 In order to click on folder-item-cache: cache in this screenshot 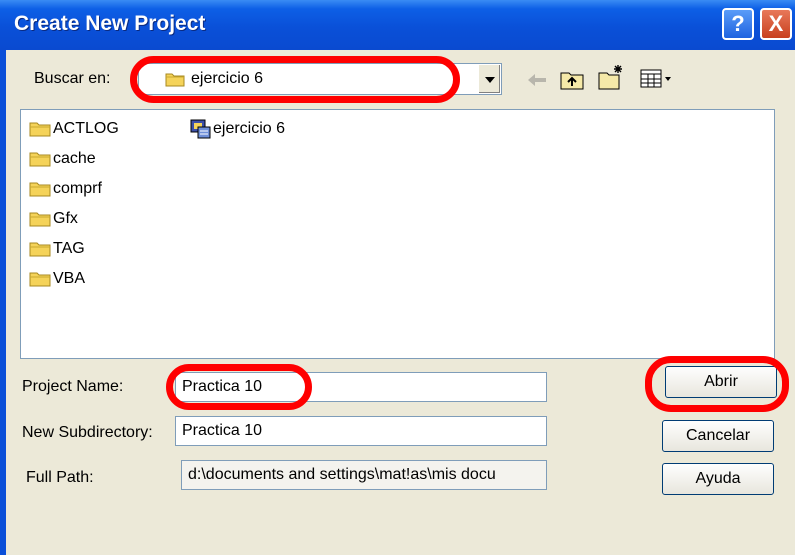, I will do `click(62, 159)`.